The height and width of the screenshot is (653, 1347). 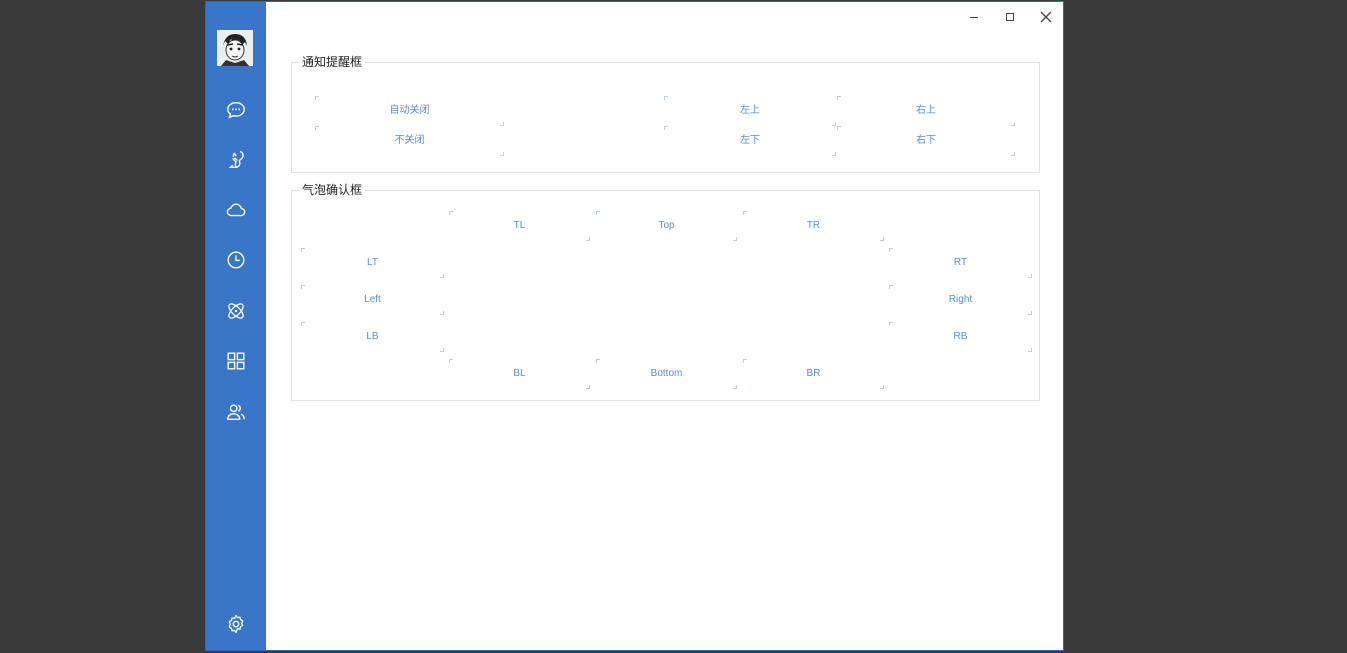 I want to click on clock-icon, so click(x=236, y=260).